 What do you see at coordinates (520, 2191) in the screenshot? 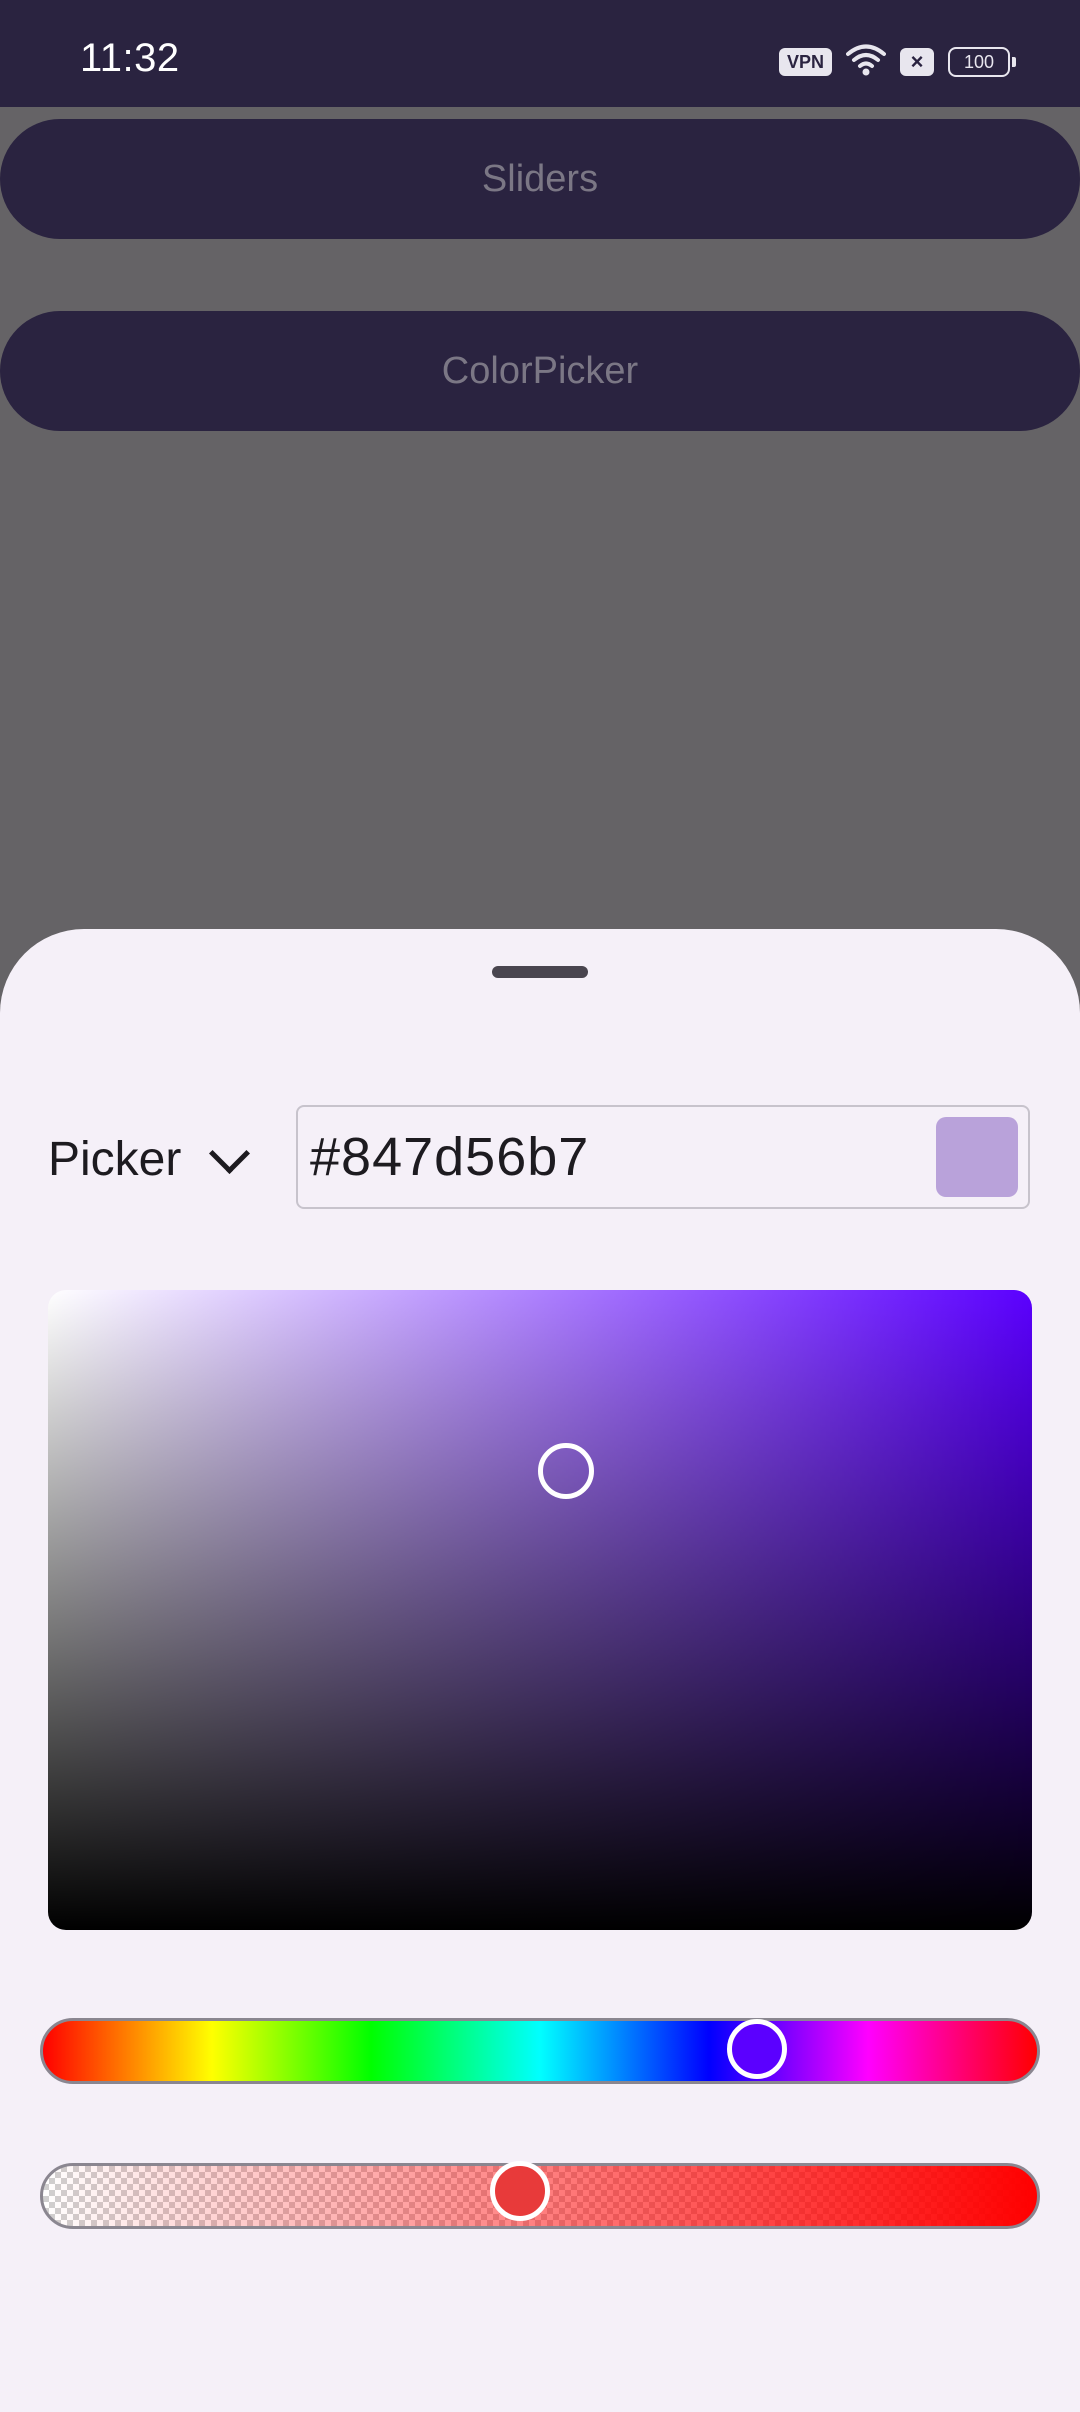
I see `alpha-handle` at bounding box center [520, 2191].